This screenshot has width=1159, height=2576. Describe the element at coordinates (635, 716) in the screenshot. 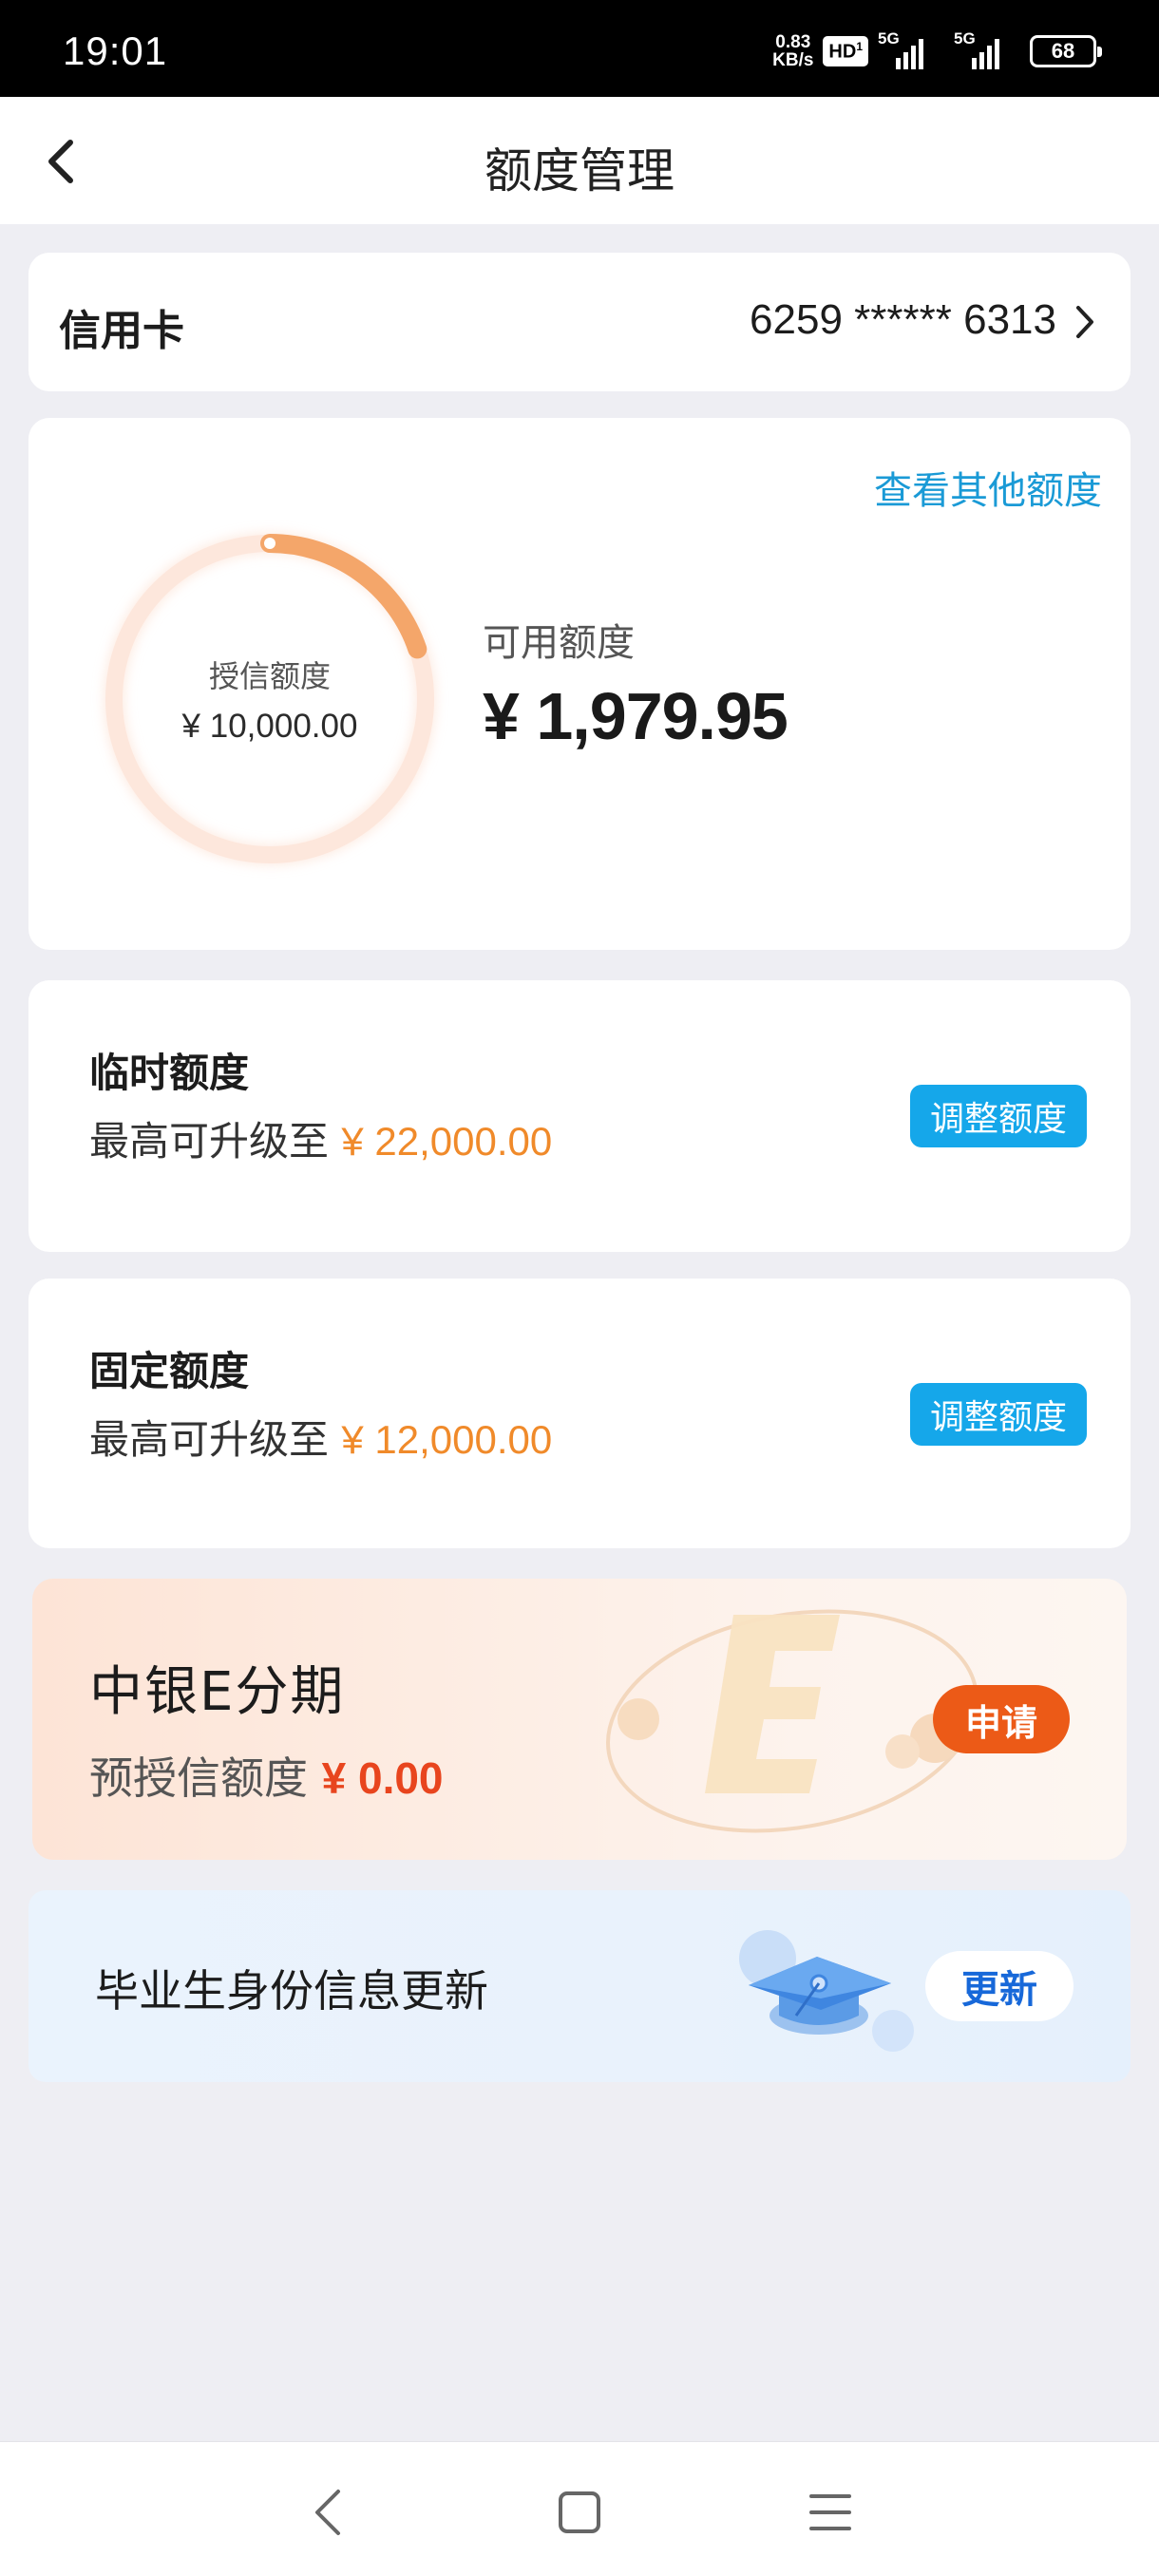

I see `available-limit-value: ¥ 1,979.95` at that location.